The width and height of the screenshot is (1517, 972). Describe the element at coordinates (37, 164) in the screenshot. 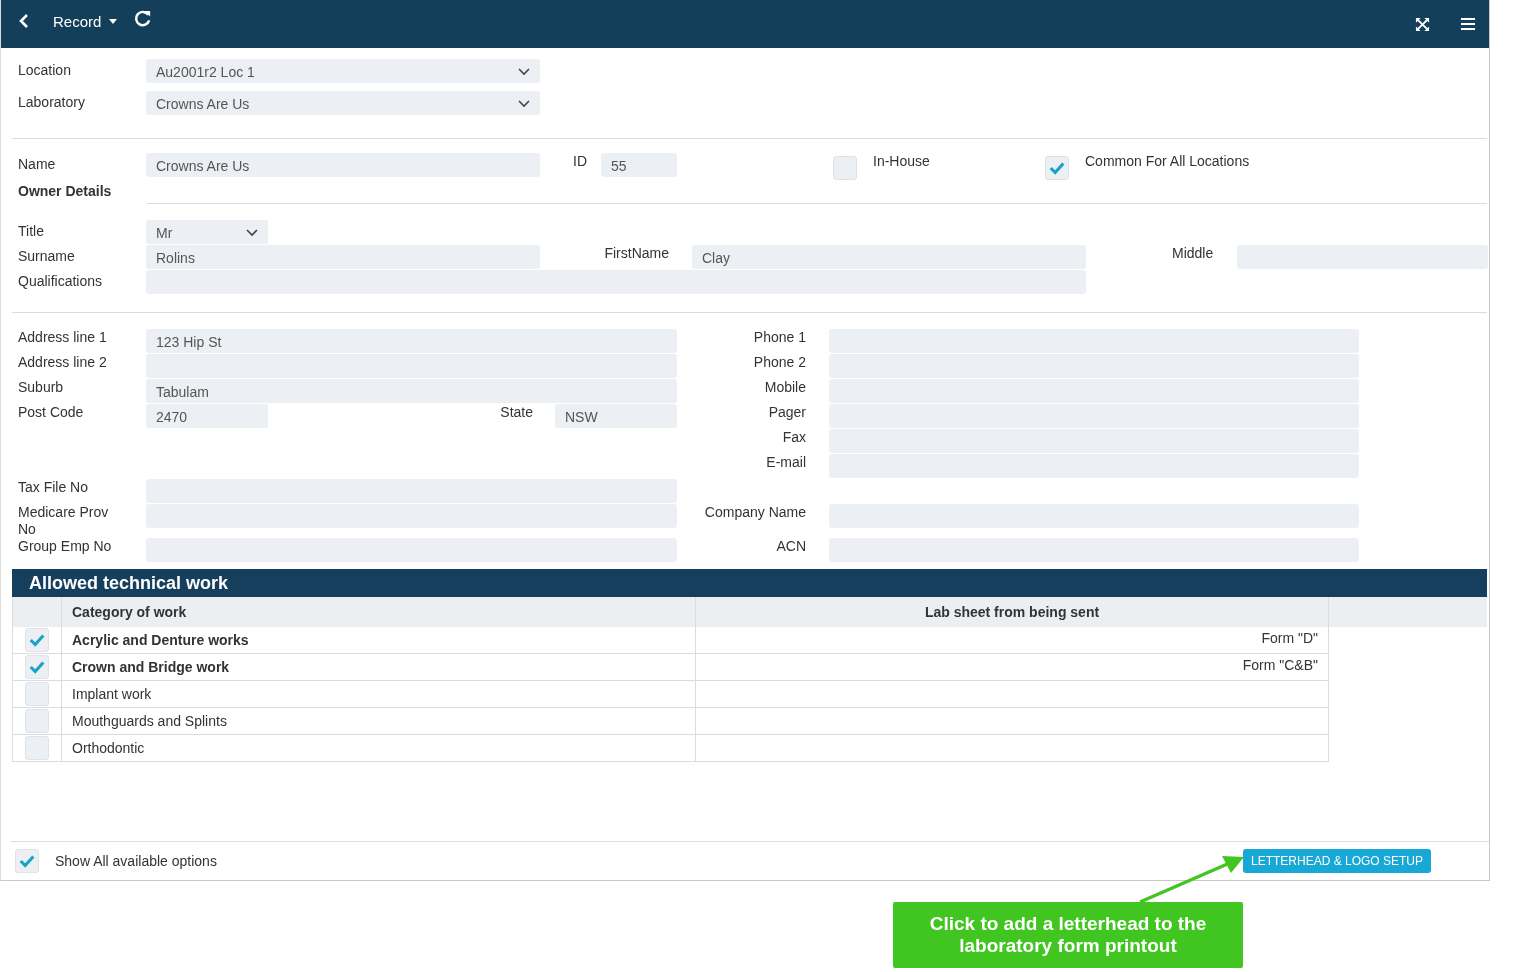

I see `field-label: Name` at that location.